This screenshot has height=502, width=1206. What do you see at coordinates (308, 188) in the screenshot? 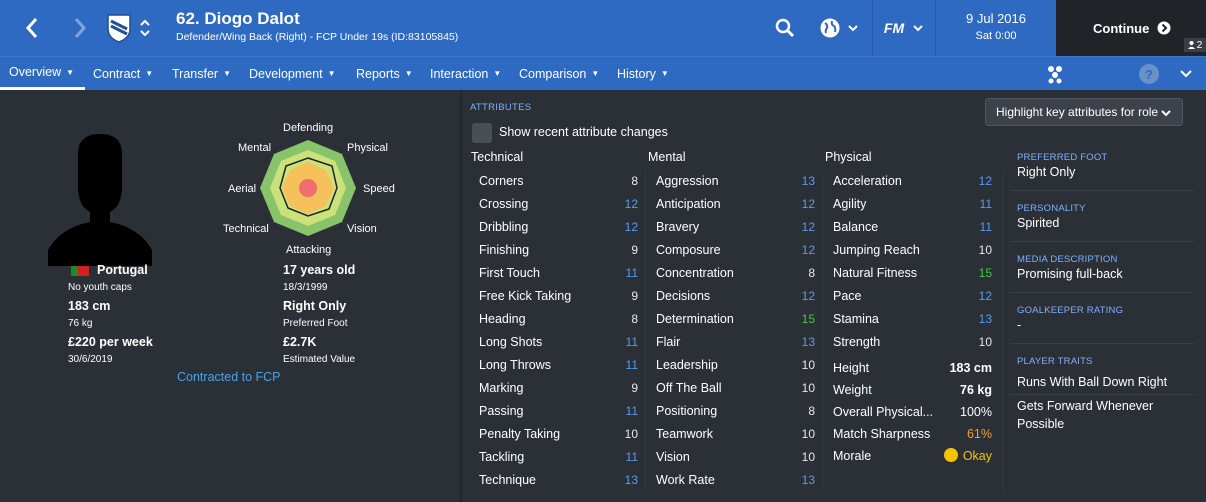
I see `radar-center` at bounding box center [308, 188].